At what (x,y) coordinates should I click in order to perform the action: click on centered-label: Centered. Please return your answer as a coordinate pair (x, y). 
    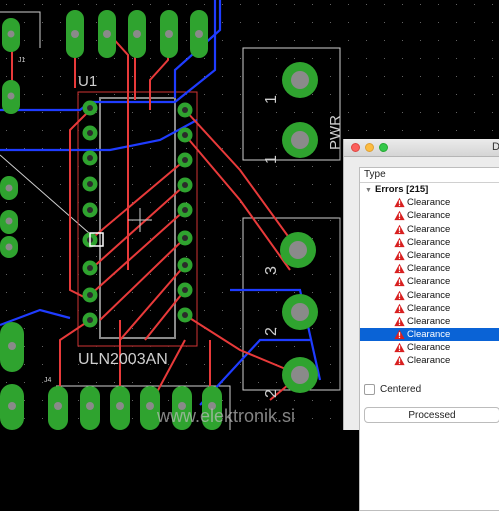
    Looking at the image, I should click on (401, 389).